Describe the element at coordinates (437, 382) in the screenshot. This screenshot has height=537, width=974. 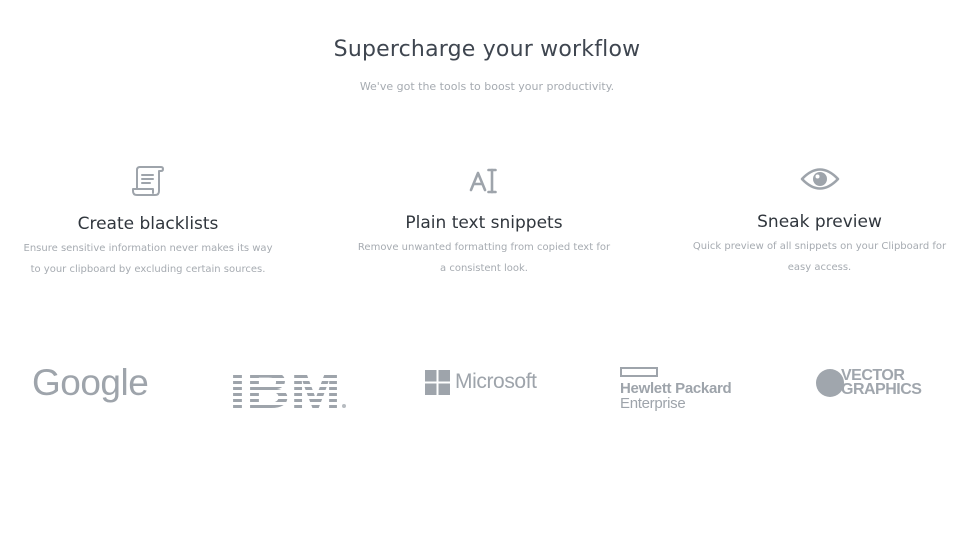
I see `microsoft-grid-icon` at that location.